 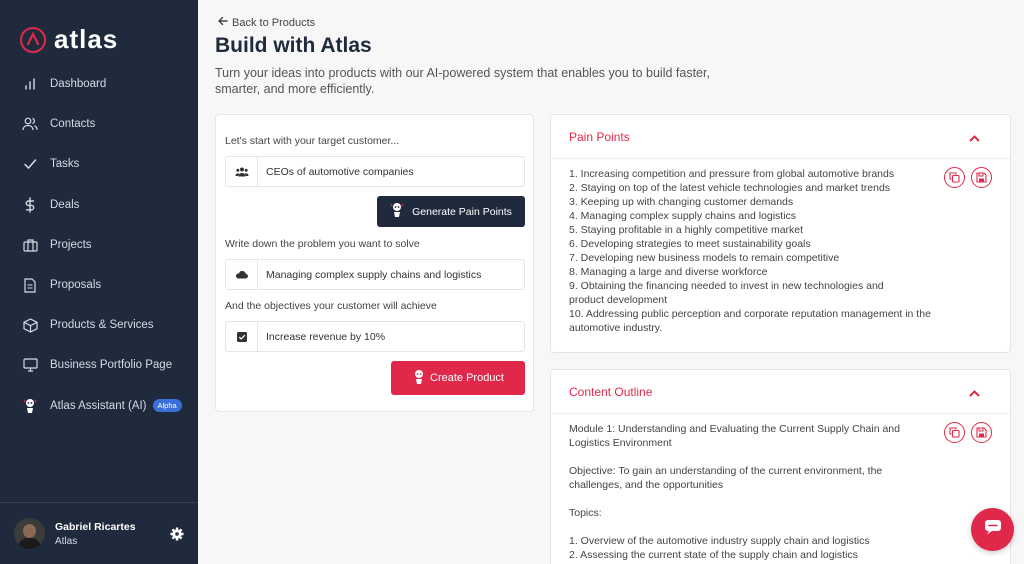 I want to click on pain-points-actions, so click(x=968, y=177).